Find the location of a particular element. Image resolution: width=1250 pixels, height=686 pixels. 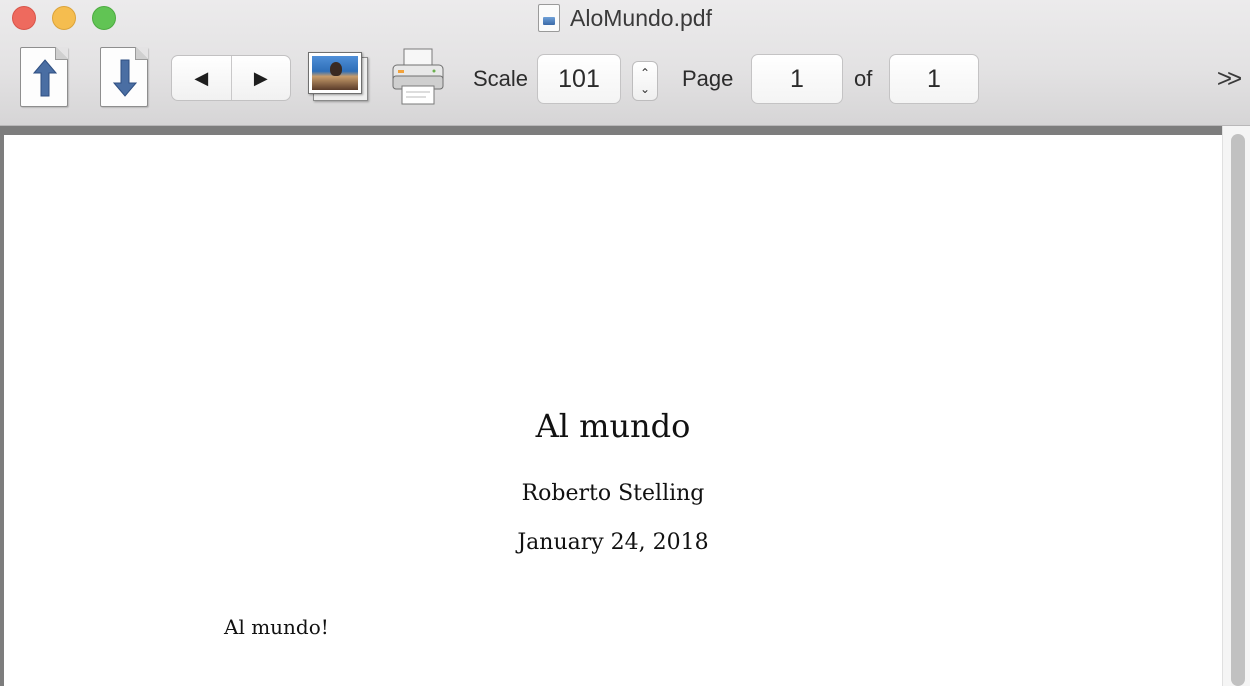

photo-icon is located at coordinates (335, 73).